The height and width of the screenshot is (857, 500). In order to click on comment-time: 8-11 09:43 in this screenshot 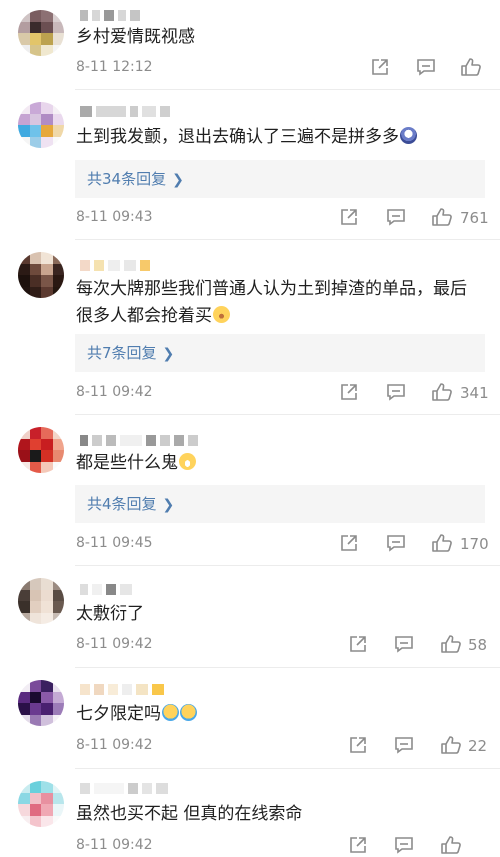, I will do `click(114, 217)`.